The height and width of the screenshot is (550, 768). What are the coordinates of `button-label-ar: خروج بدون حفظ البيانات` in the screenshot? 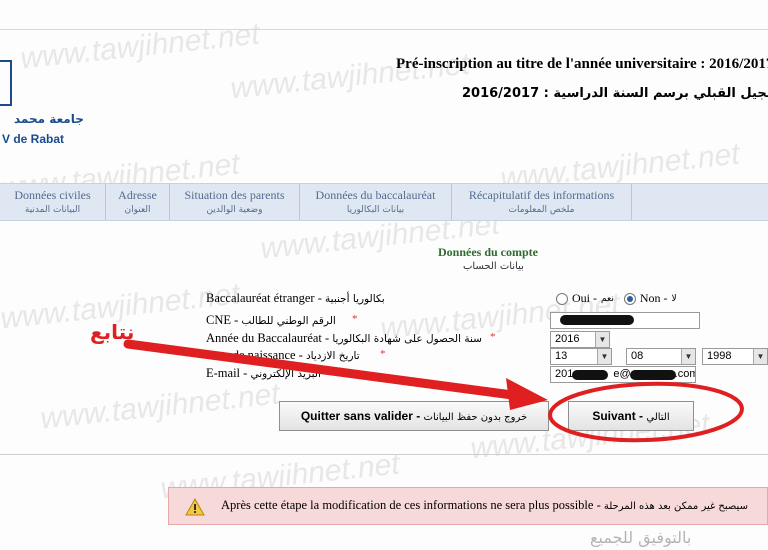 It's located at (475, 417).